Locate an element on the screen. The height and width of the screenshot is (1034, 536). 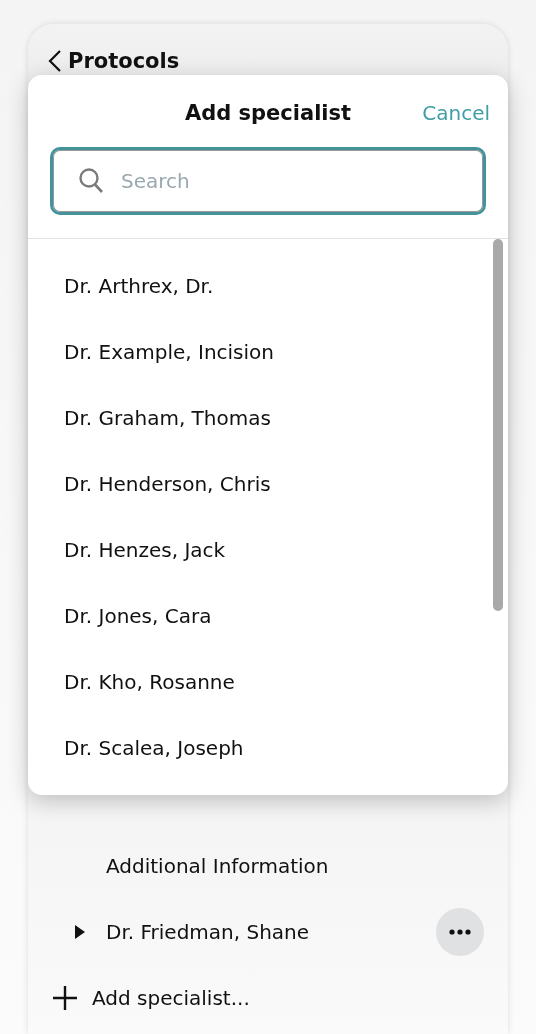
sheet-title: Add specialist is located at coordinates (268, 113).